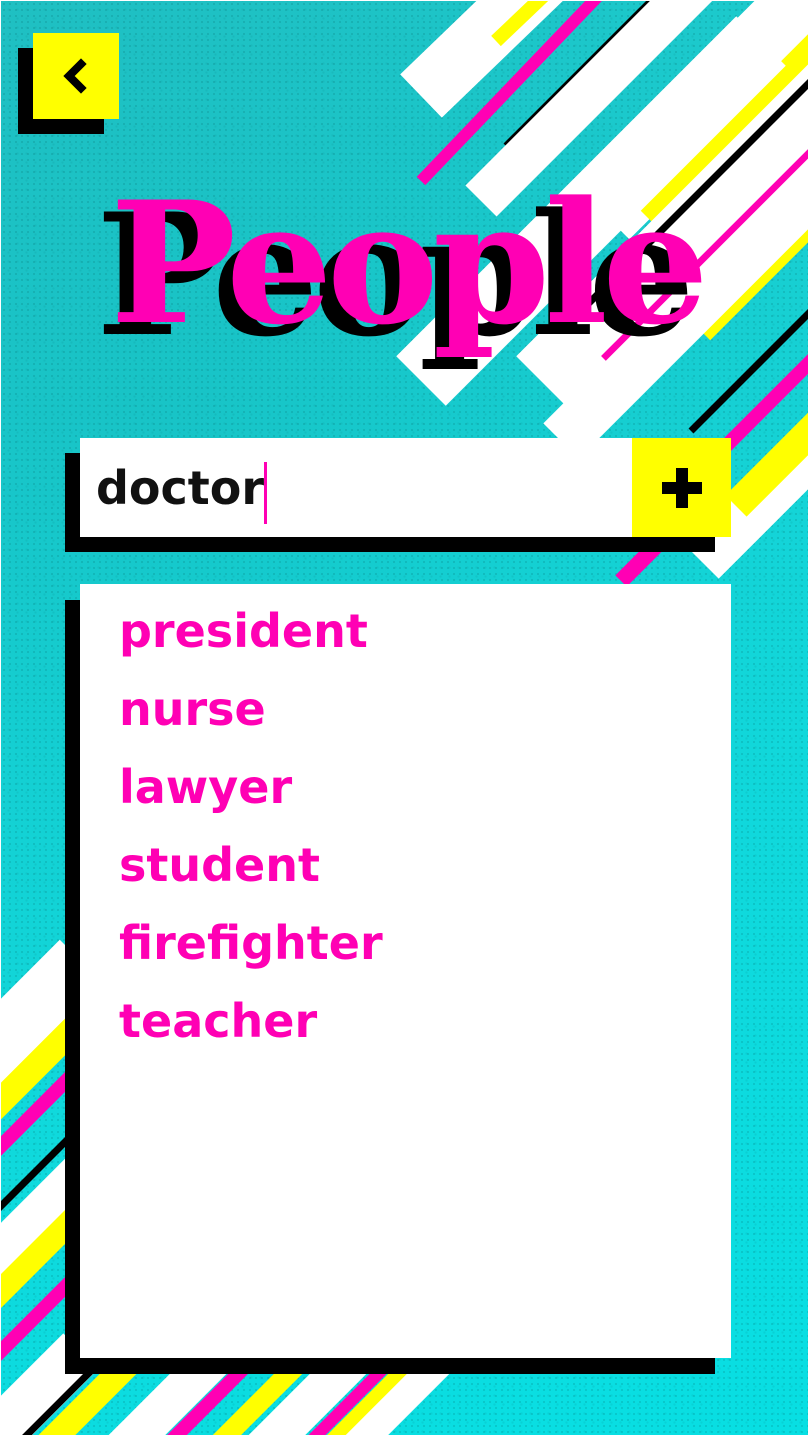  I want to click on plus-icon, so click(681, 487).